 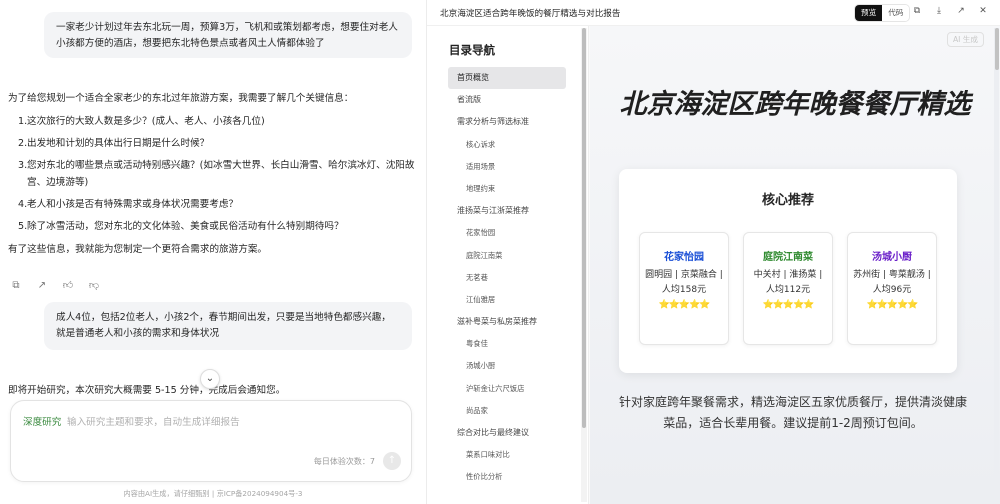 I want to click on question-text: 出发地和计划的具体出行日期是什么时候？, so click(x=118, y=143).